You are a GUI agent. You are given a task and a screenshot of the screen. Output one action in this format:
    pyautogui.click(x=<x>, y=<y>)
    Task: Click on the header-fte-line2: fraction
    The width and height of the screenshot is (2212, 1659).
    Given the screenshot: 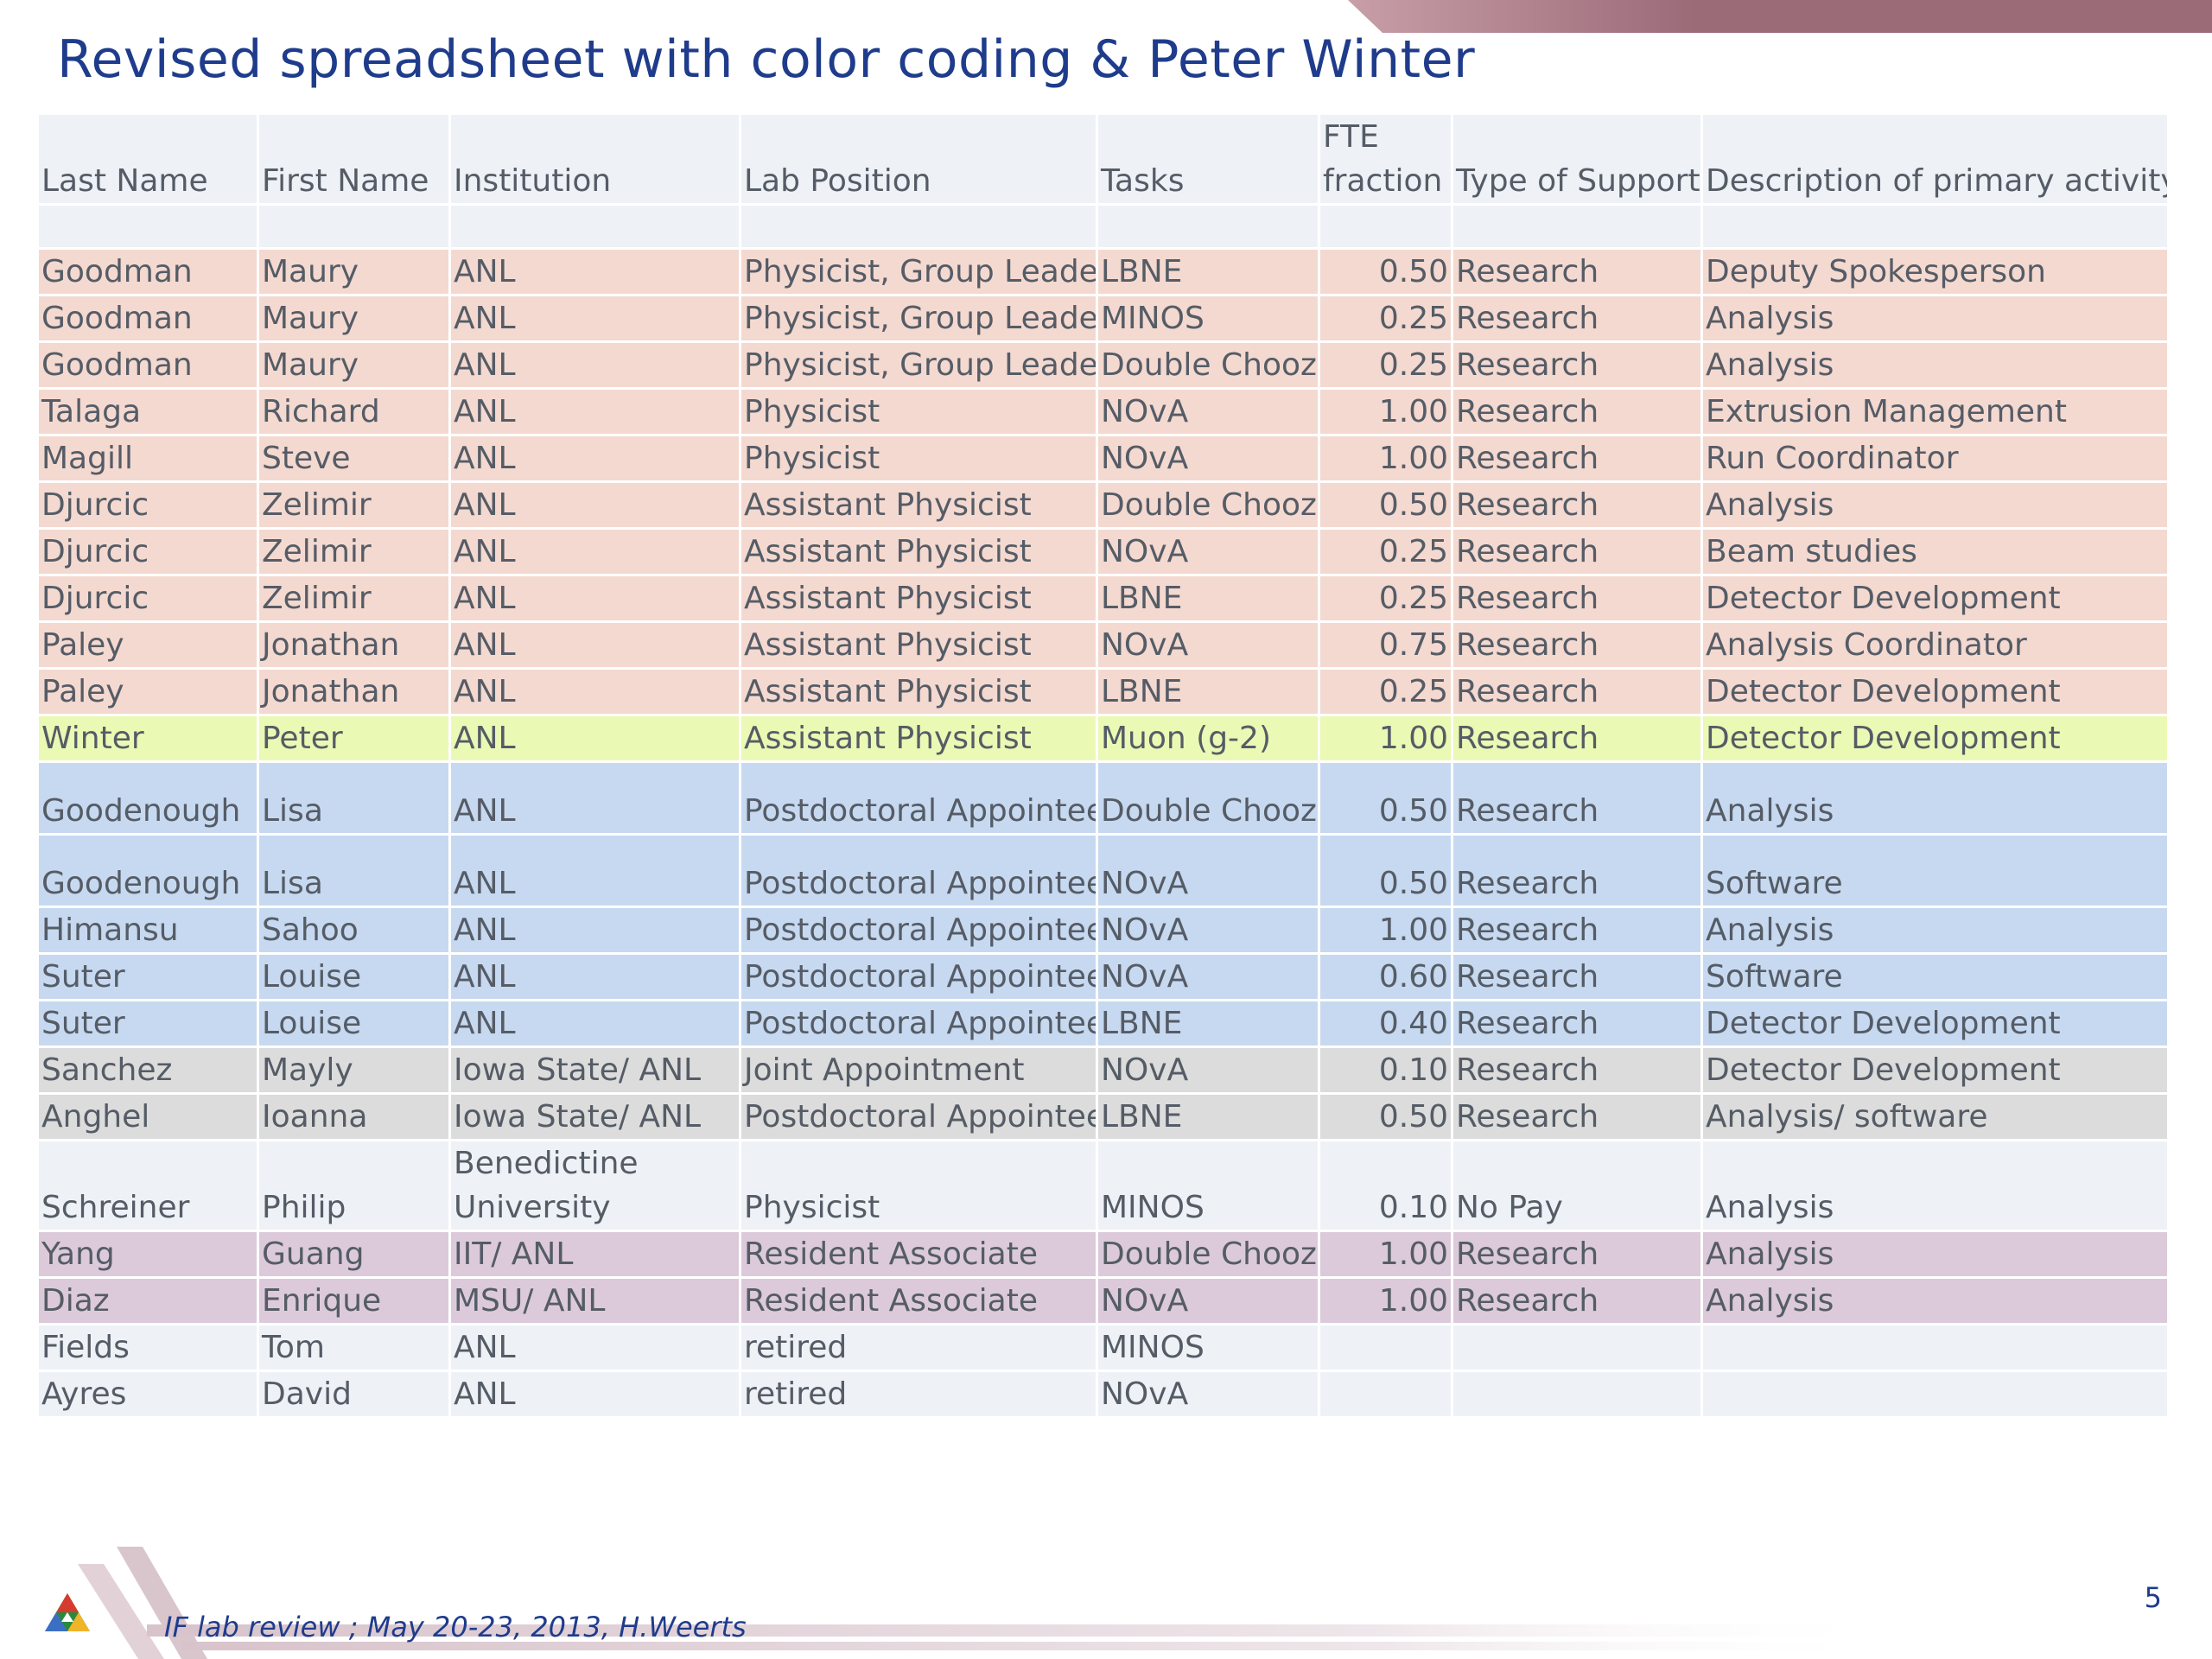 What is the action you would take?
    pyautogui.click(x=1383, y=181)
    